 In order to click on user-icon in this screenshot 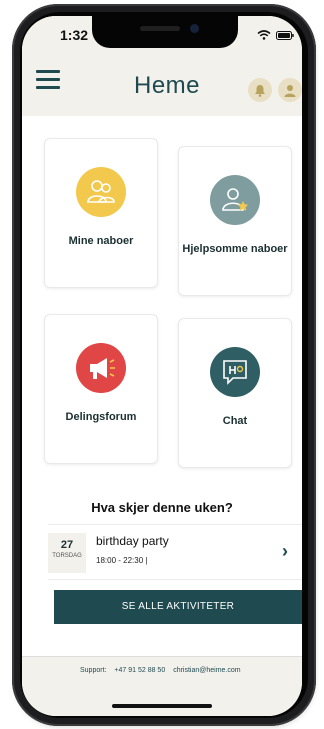, I will do `click(290, 90)`.